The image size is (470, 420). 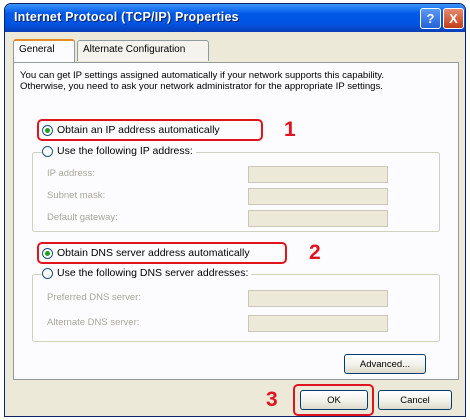 I want to click on highlight-step2, so click(x=162, y=253).